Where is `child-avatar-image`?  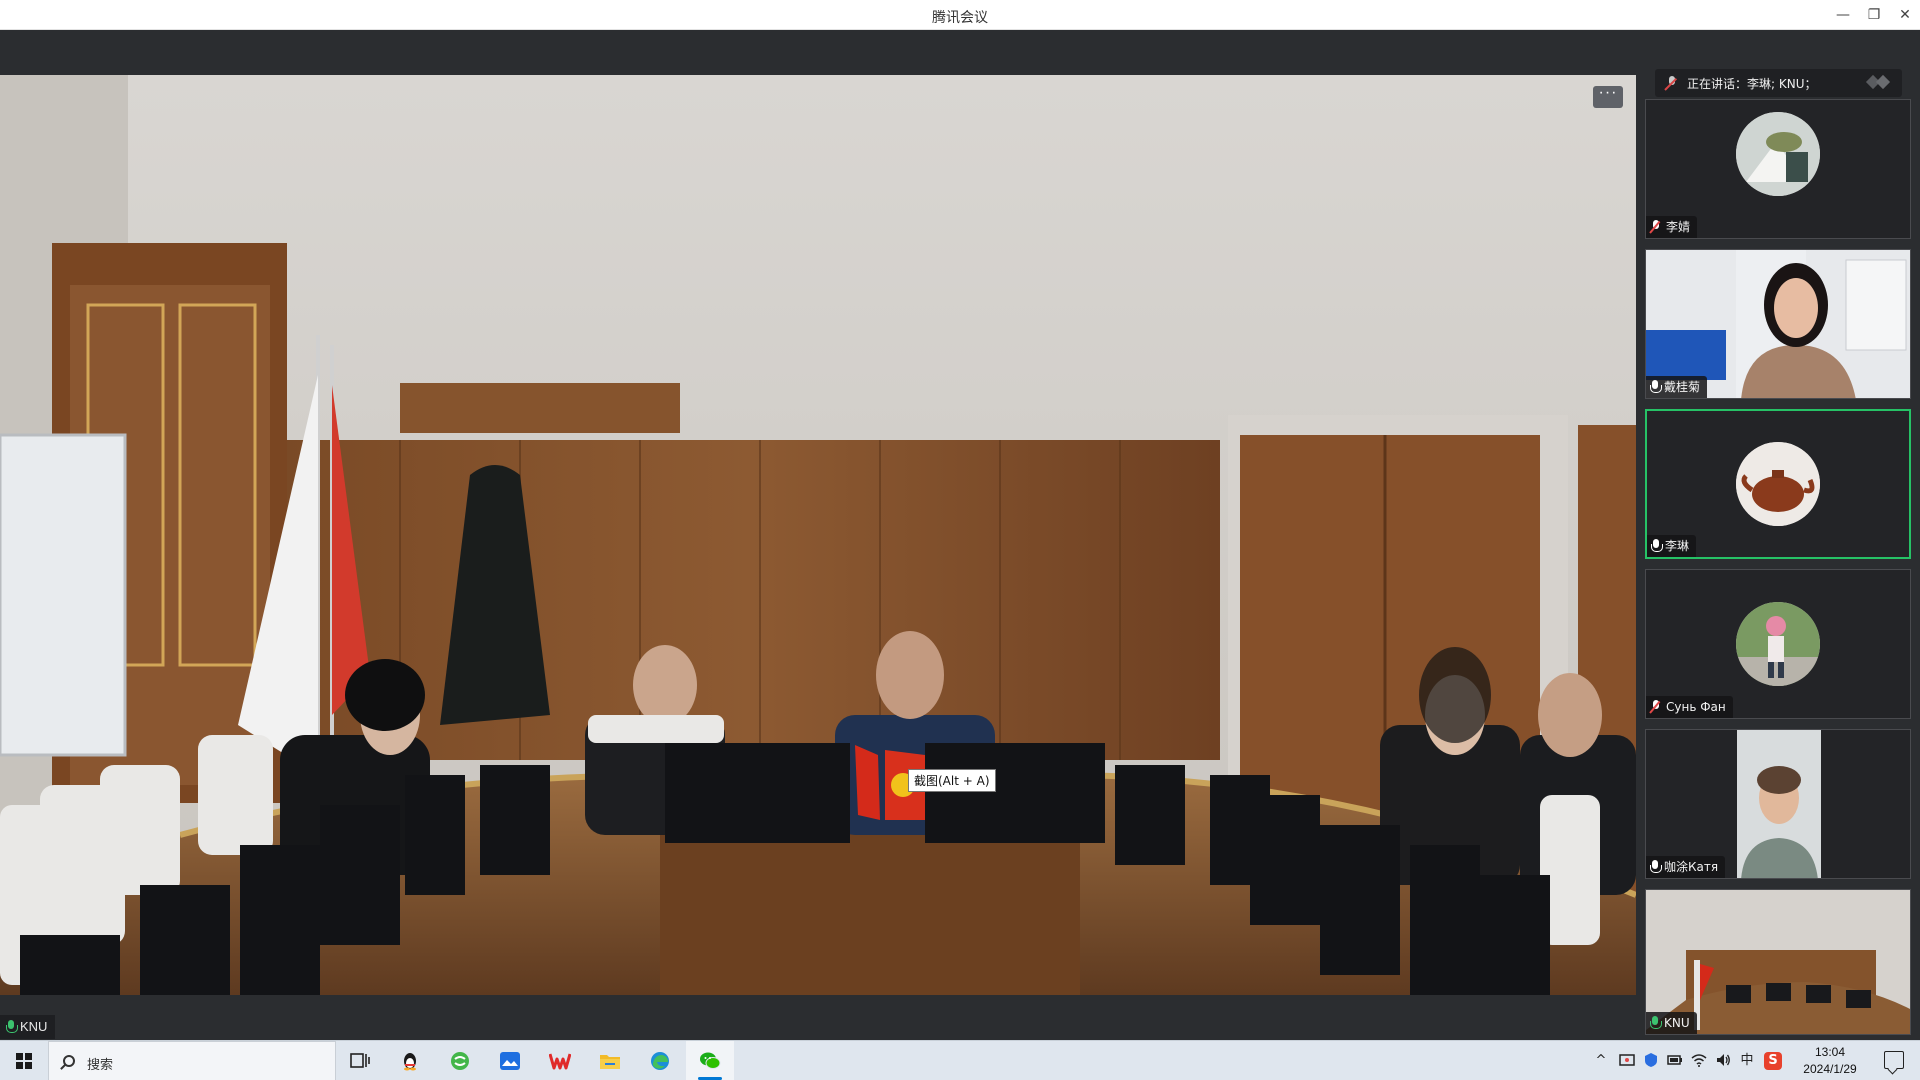
child-avatar-image is located at coordinates (1778, 644).